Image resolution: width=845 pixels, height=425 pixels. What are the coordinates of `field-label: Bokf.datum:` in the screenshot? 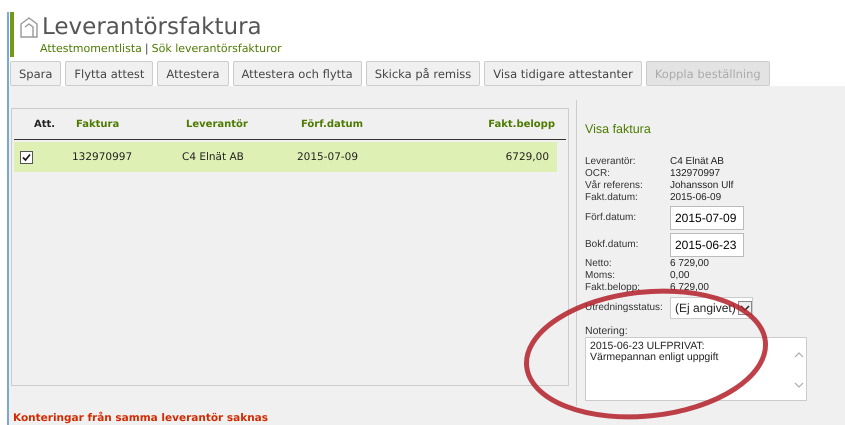 It's located at (612, 244).